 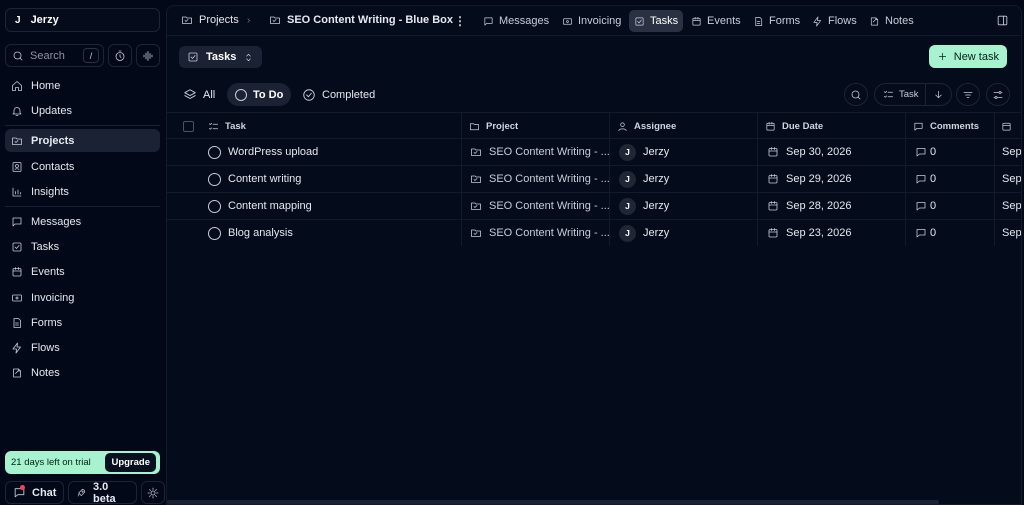 I want to click on column-project: Project, so click(x=493, y=126).